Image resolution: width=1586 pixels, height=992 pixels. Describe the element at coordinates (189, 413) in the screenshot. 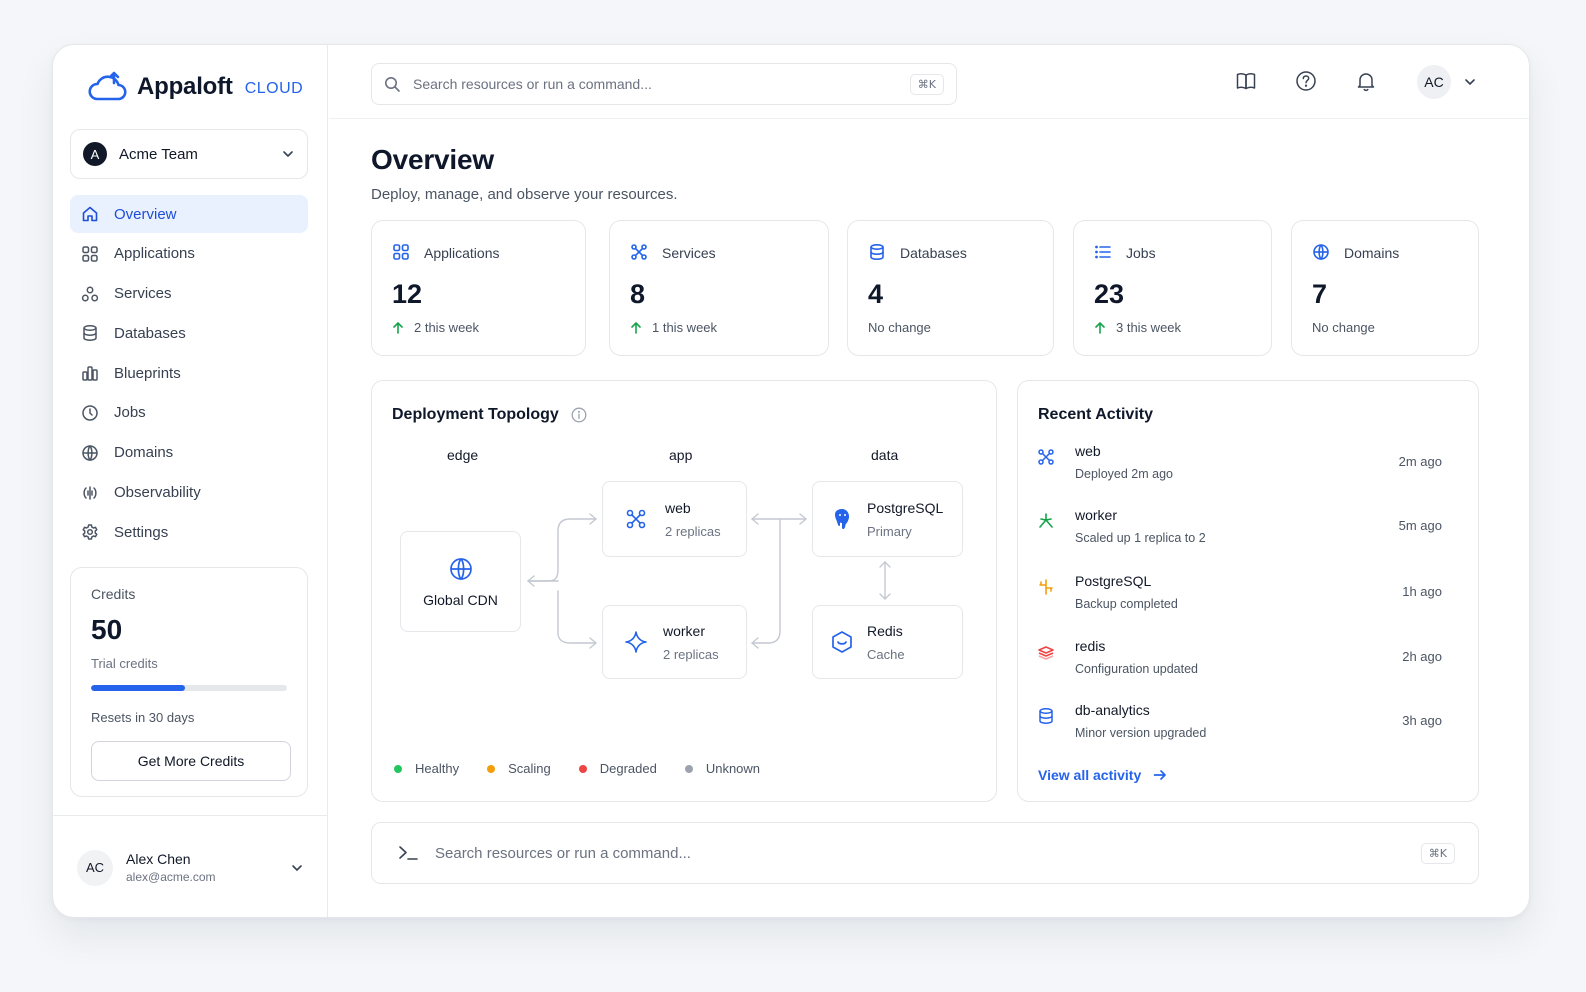

I see `sidebar-item-jobs: Jobs` at that location.